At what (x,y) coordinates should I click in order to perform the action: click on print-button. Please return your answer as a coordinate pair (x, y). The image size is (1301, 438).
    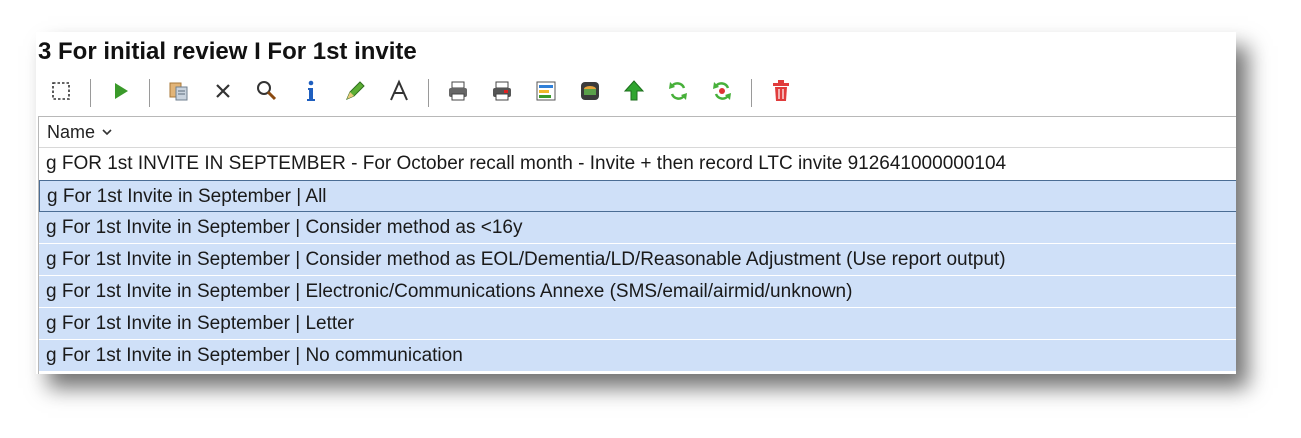
    Looking at the image, I should click on (458, 93).